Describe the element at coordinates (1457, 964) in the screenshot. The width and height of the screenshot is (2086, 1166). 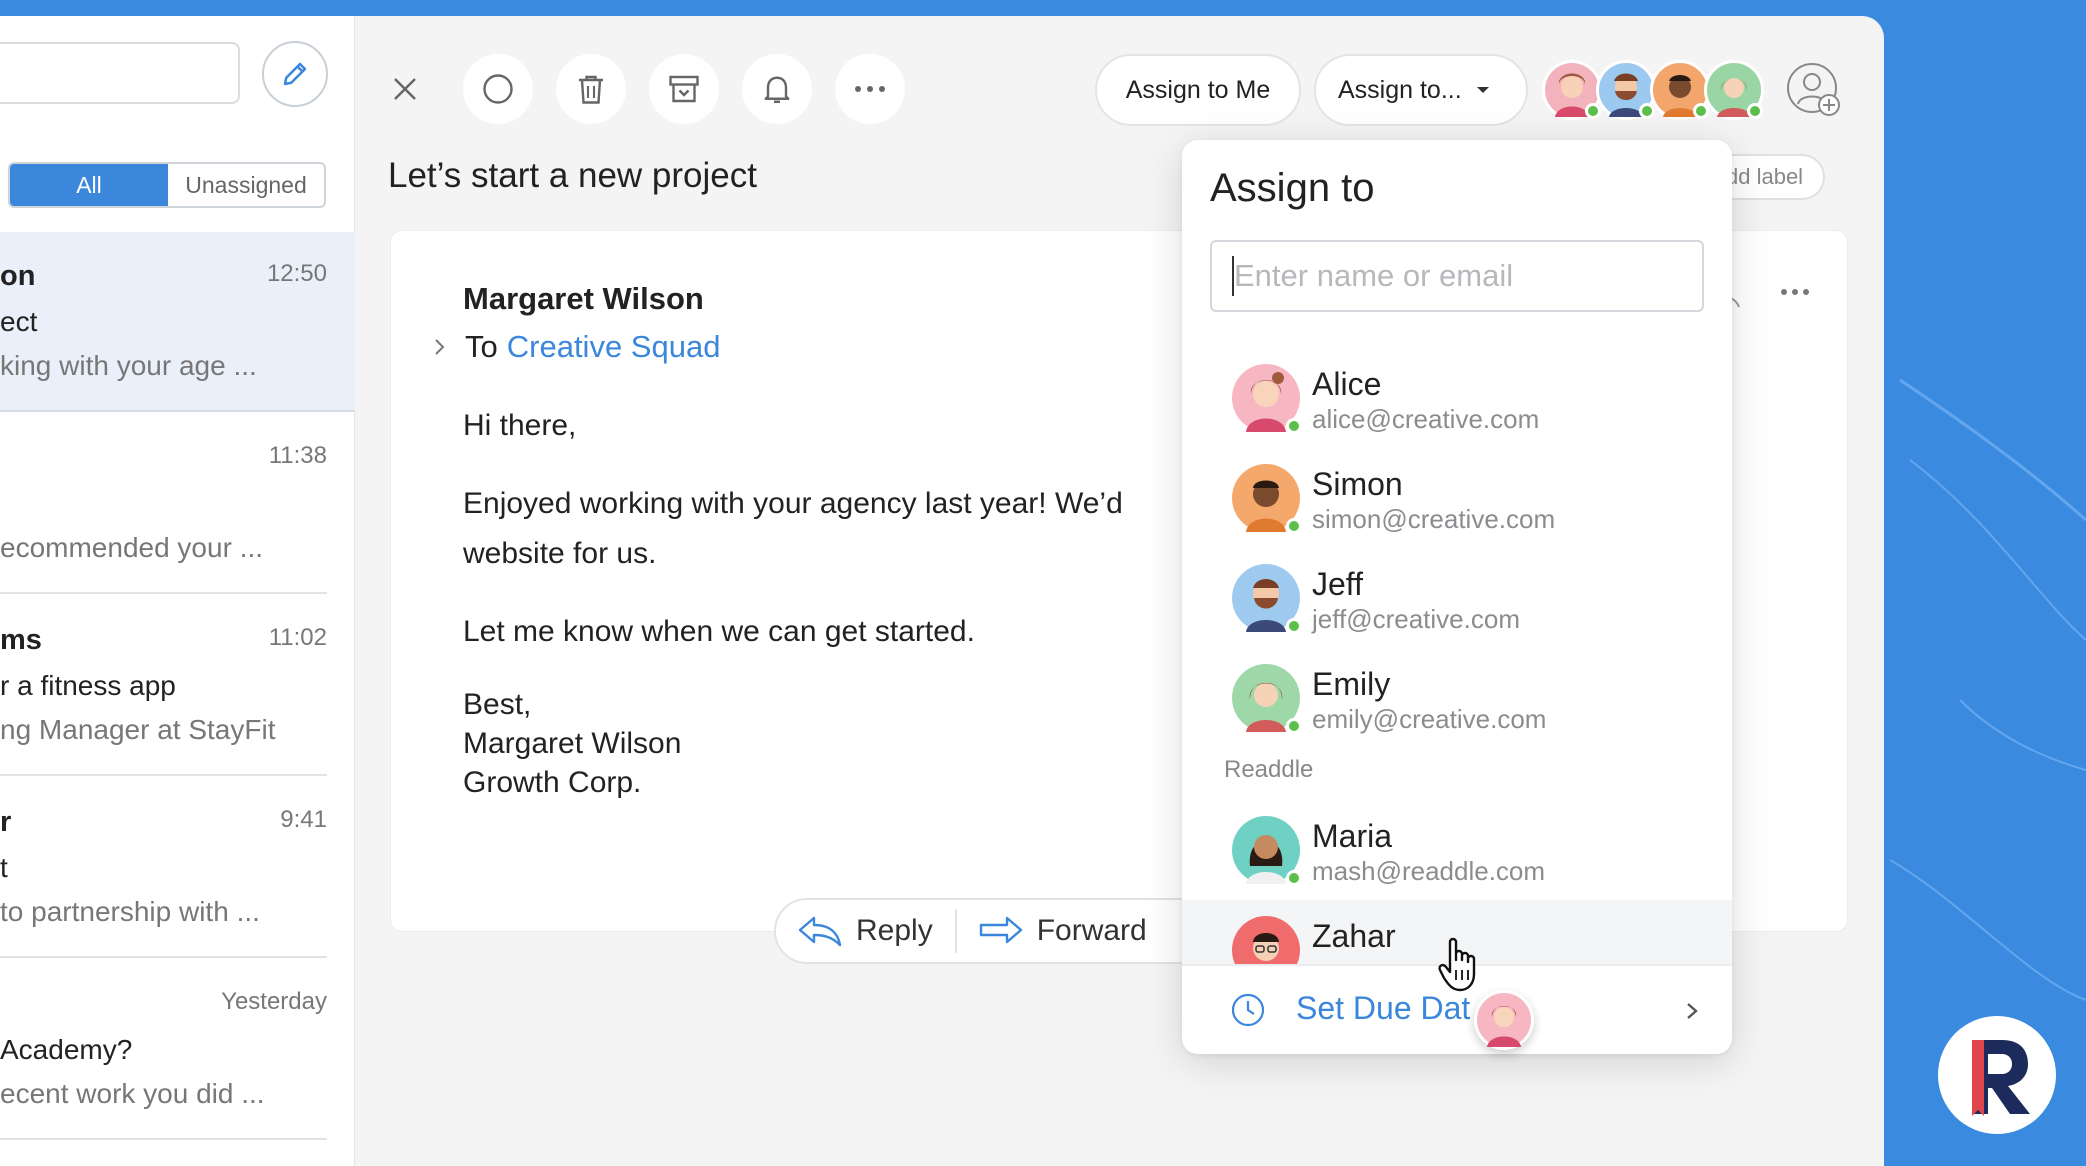
I see `hand-cursor-icon` at that location.